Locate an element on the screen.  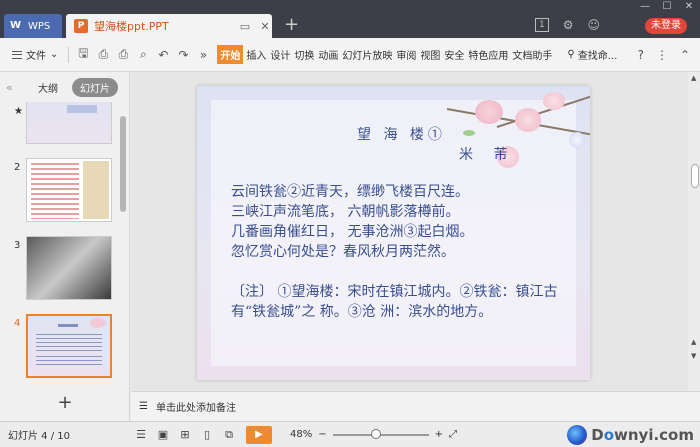
add-slide-button: + is located at coordinates (65, 404).